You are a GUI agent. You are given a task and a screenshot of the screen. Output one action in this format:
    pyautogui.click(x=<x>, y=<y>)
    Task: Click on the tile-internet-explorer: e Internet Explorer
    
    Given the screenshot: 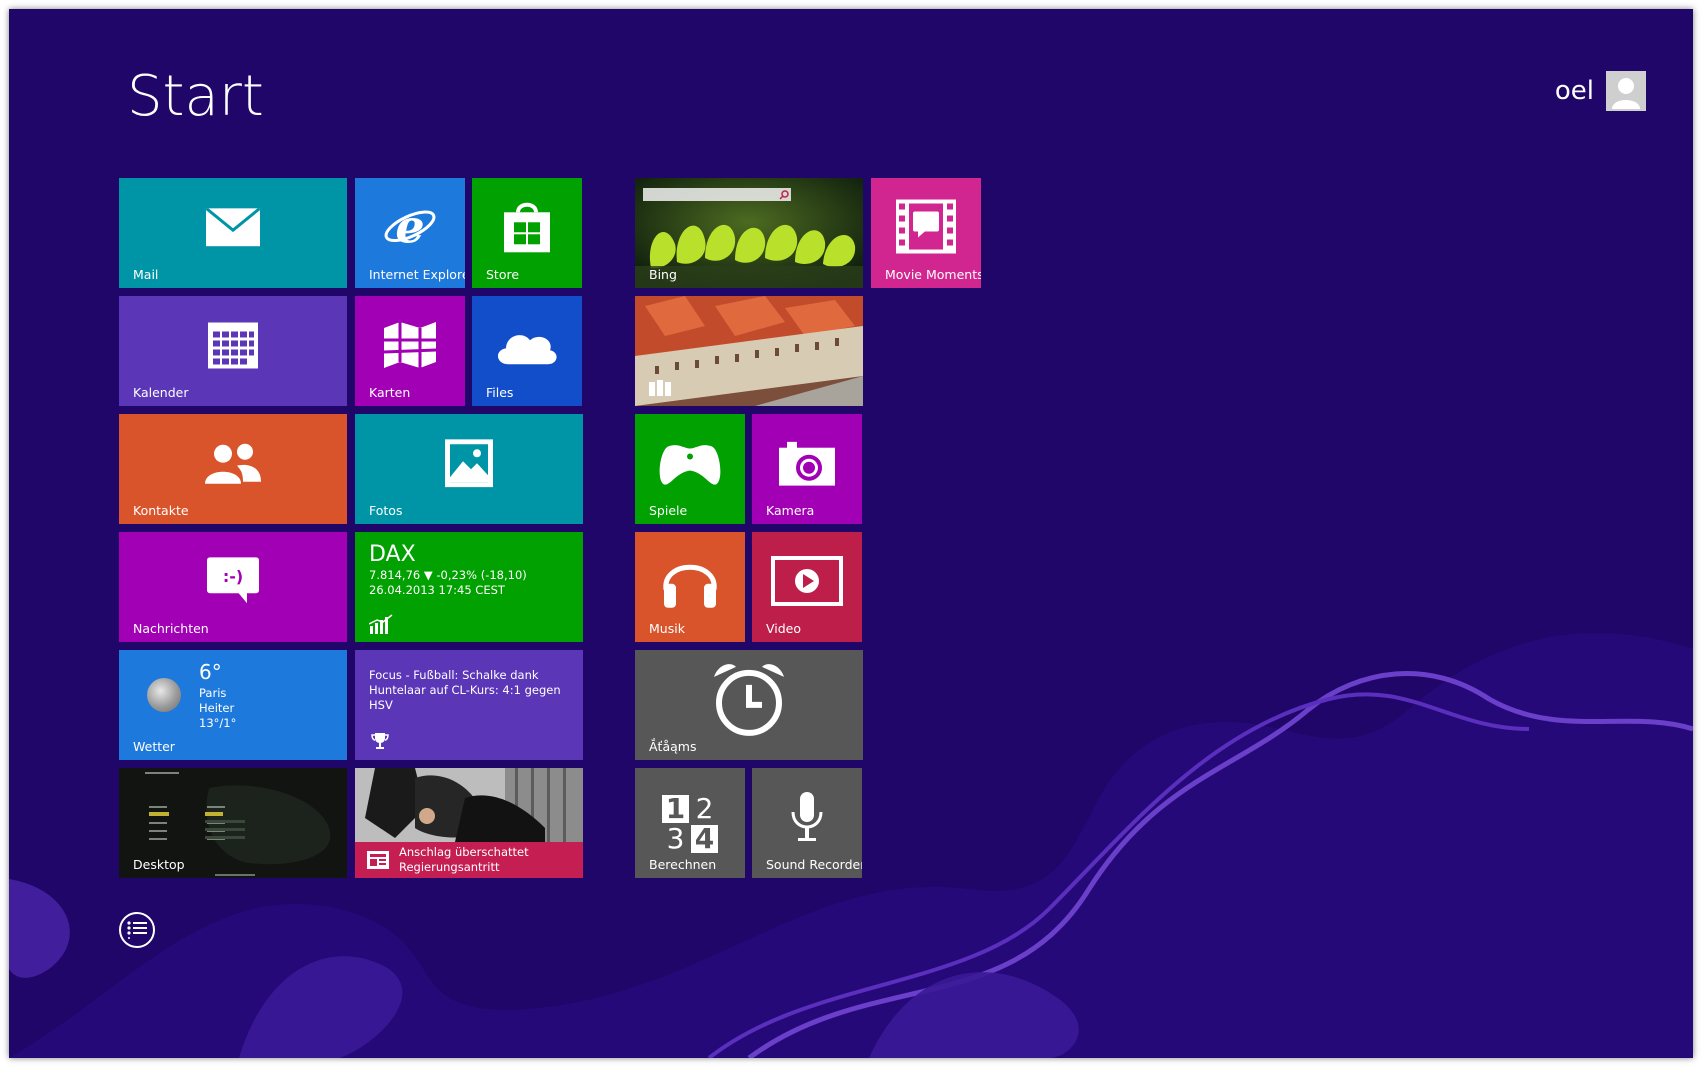 What is the action you would take?
    pyautogui.click(x=410, y=233)
    